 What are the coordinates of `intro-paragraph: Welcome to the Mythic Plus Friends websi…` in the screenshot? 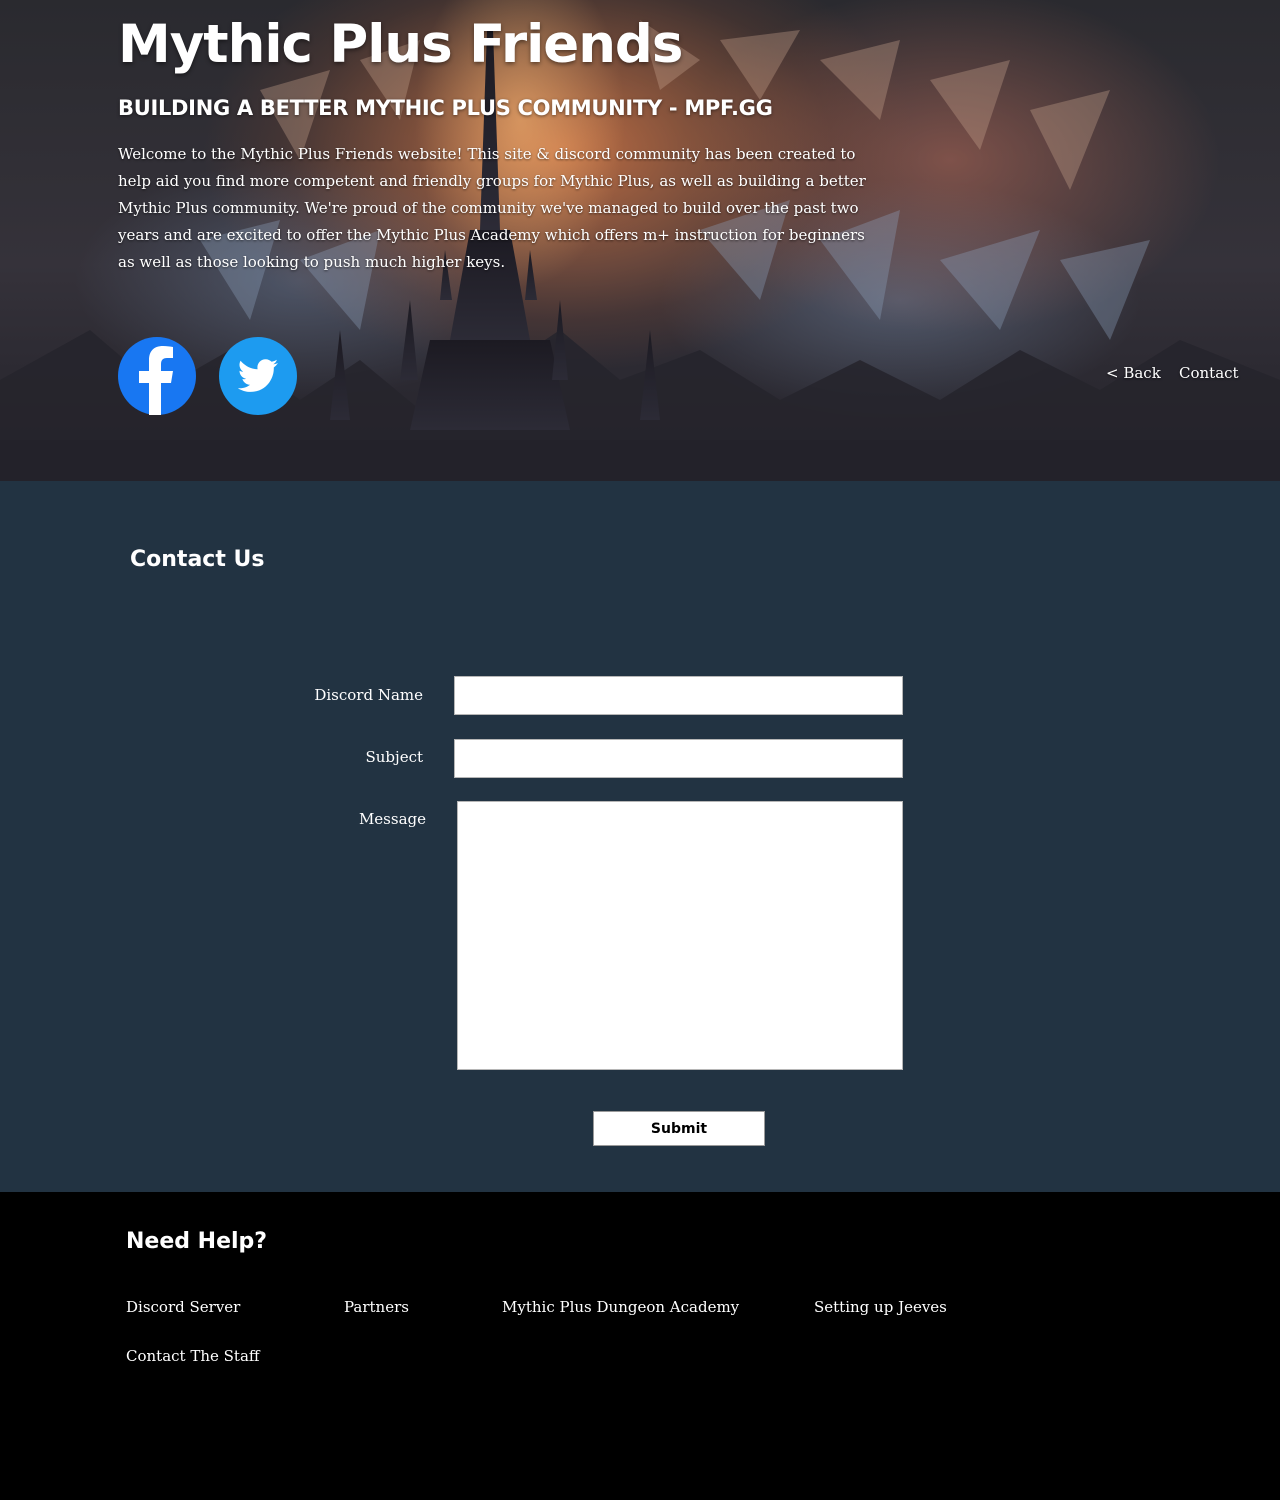 It's located at (492, 208).